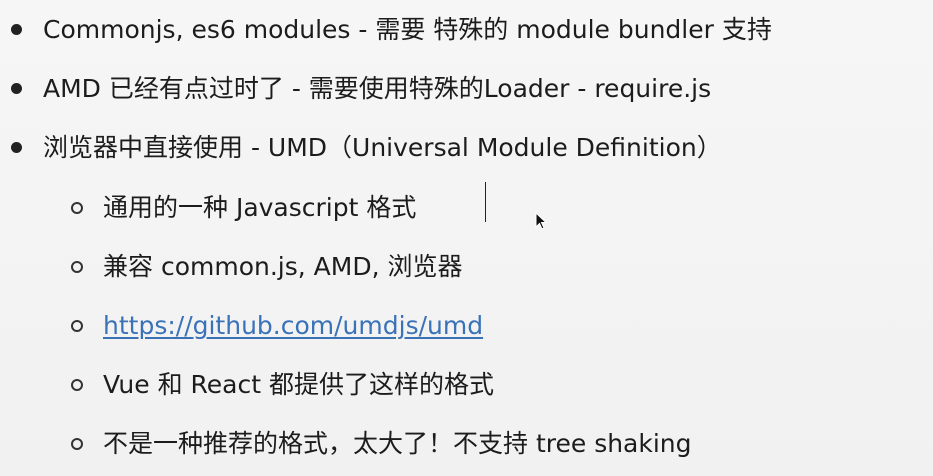 This screenshot has height=476, width=933. Describe the element at coordinates (298, 384) in the screenshot. I see `sub-item-text: Vue 和 React 都提供了这样的格式` at that location.